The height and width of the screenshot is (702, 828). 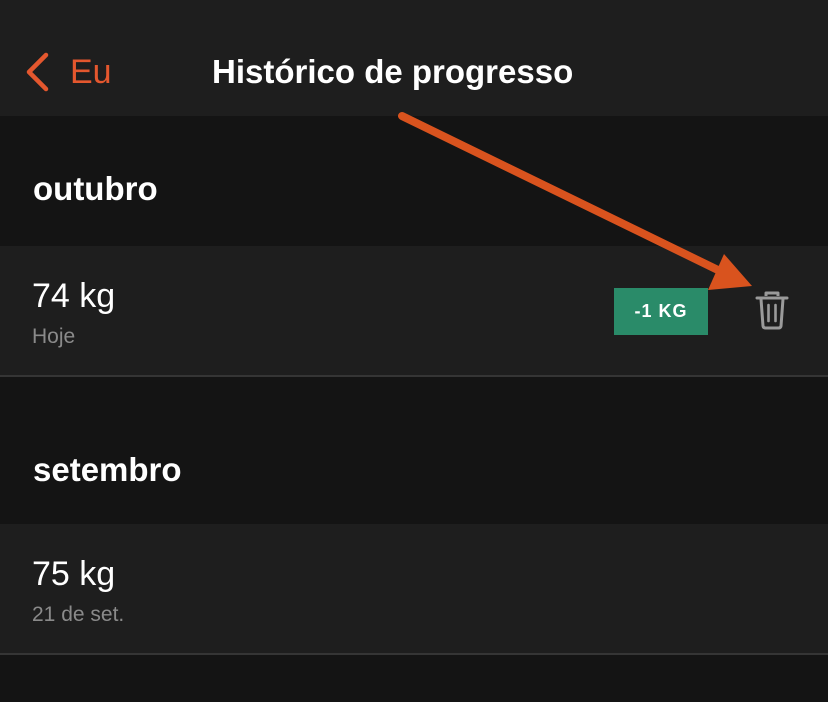 What do you see at coordinates (95, 188) in the screenshot?
I see `section-title: outubro` at bounding box center [95, 188].